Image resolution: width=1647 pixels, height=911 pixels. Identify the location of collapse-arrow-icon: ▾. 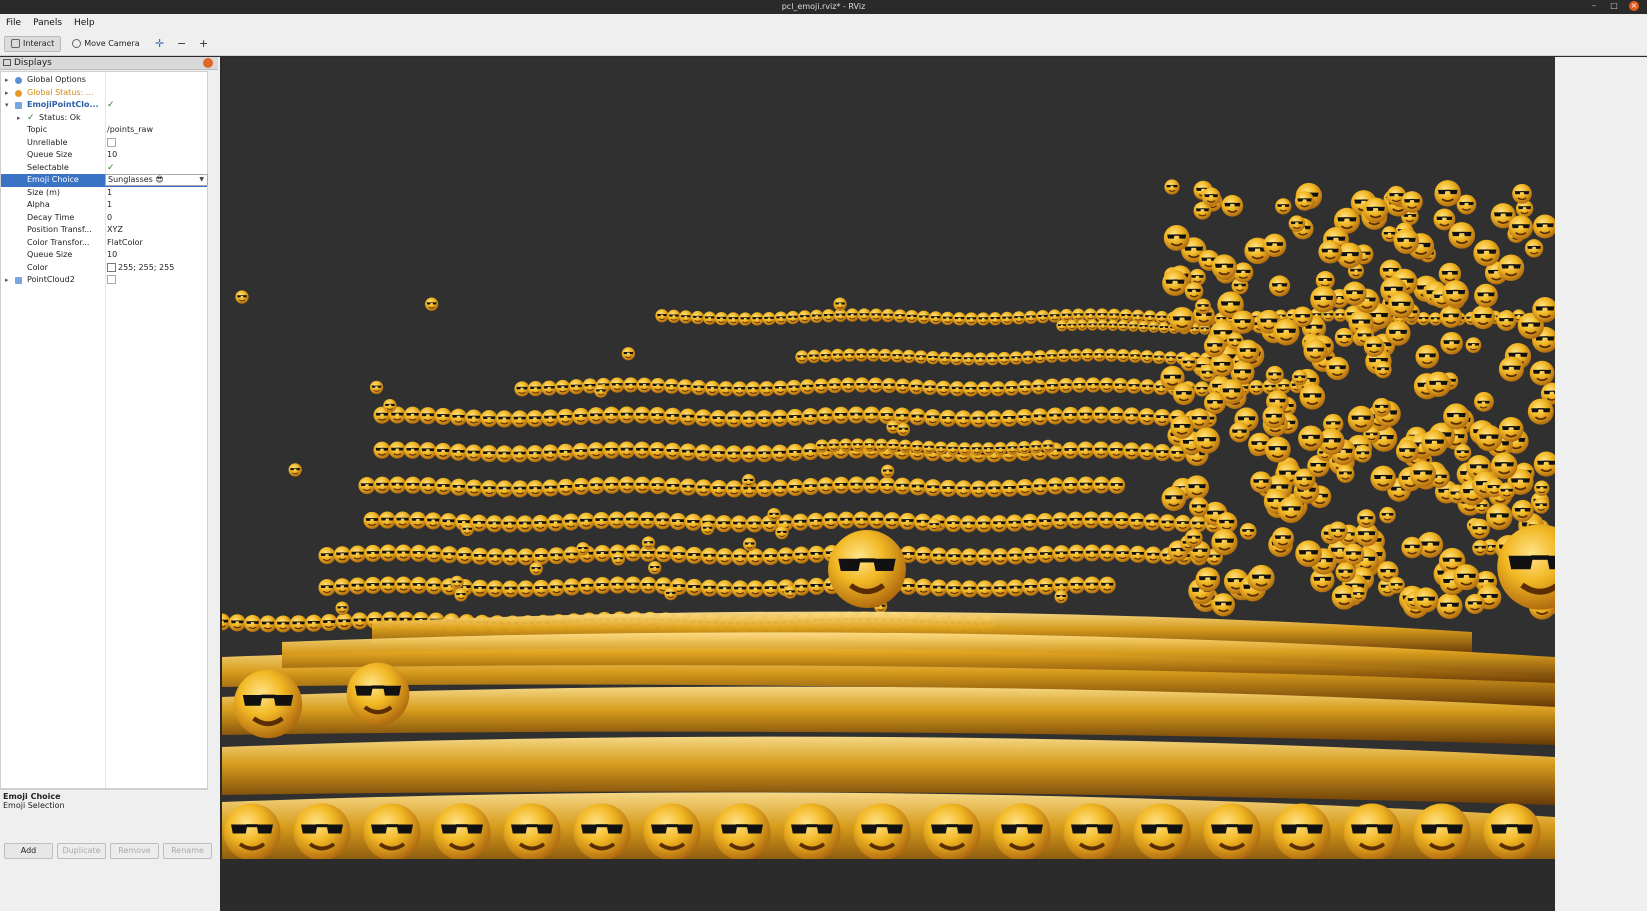
(7, 105).